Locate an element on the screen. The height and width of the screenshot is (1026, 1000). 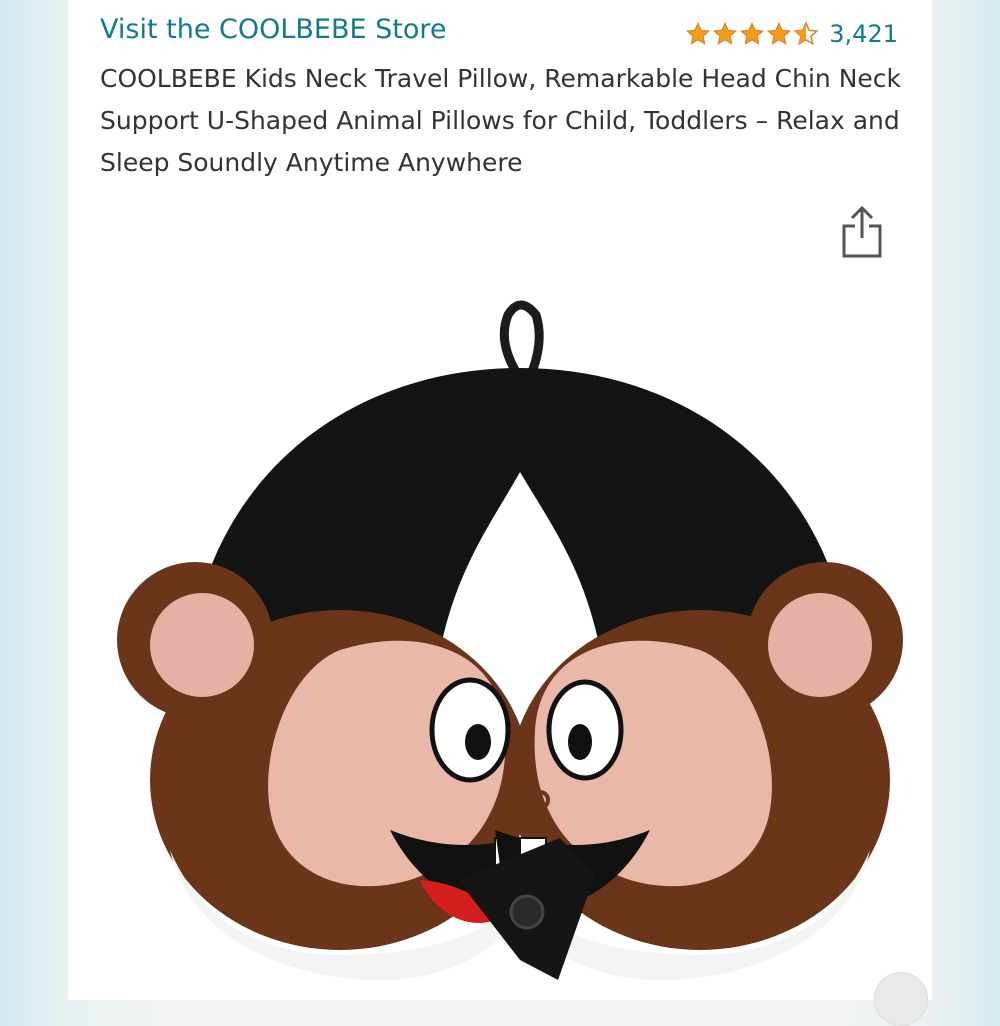
star-rating is located at coordinates (752, 34).